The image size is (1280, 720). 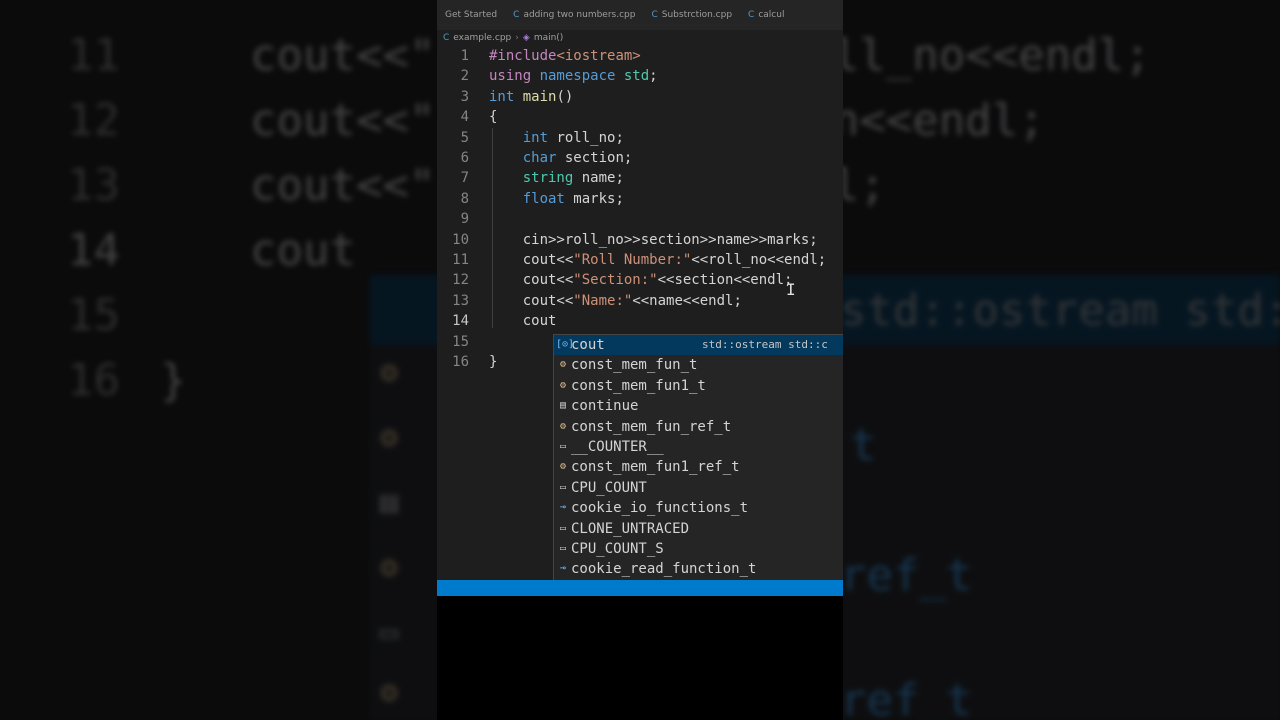 I want to click on code-line: 8 float marks;, so click(x=640, y=199).